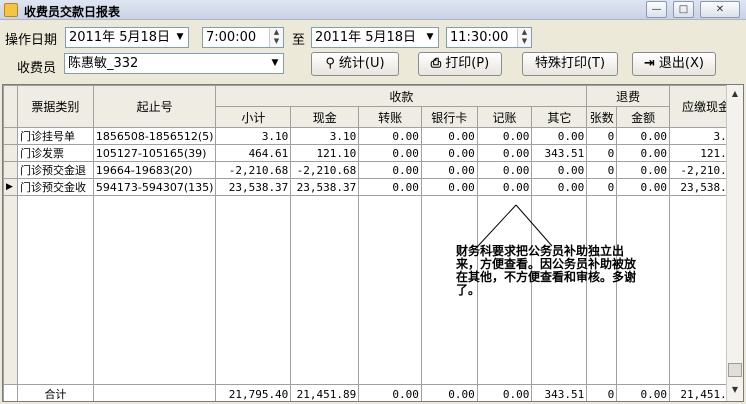  Describe the element at coordinates (515, 225) in the screenshot. I see `annotation-callout-lines` at that location.